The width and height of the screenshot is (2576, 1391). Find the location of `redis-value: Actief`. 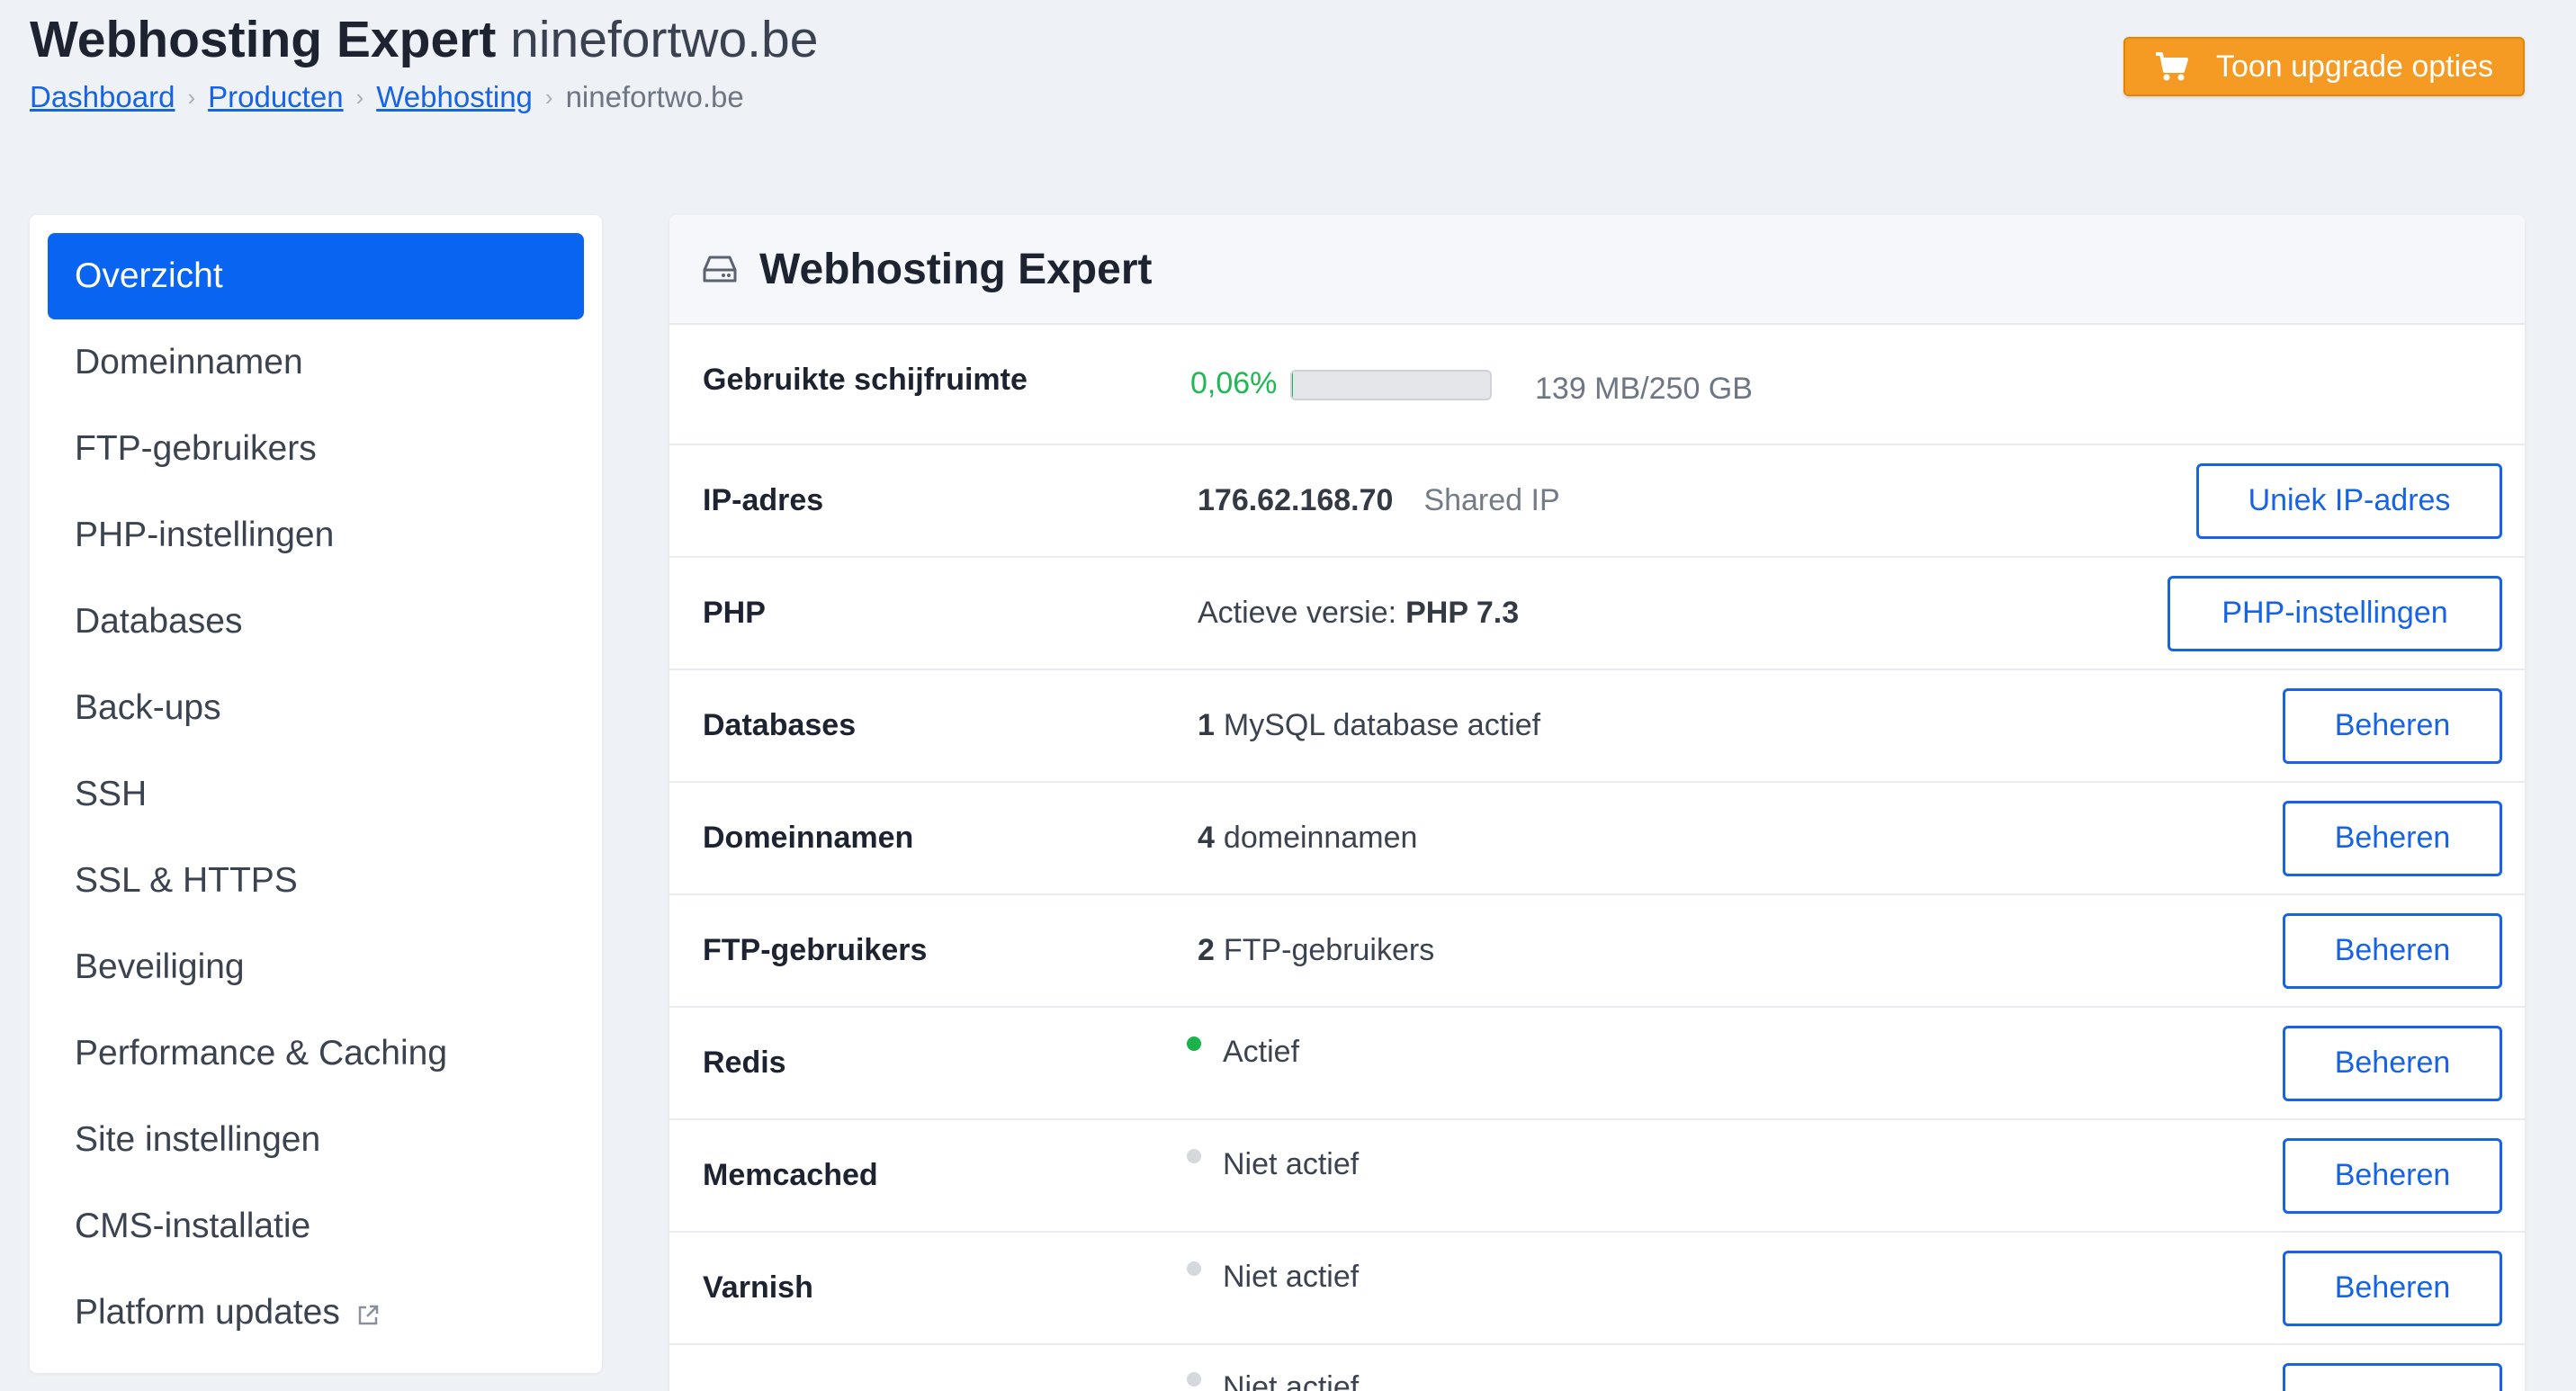

redis-value: Actief is located at coordinates (1243, 1052).